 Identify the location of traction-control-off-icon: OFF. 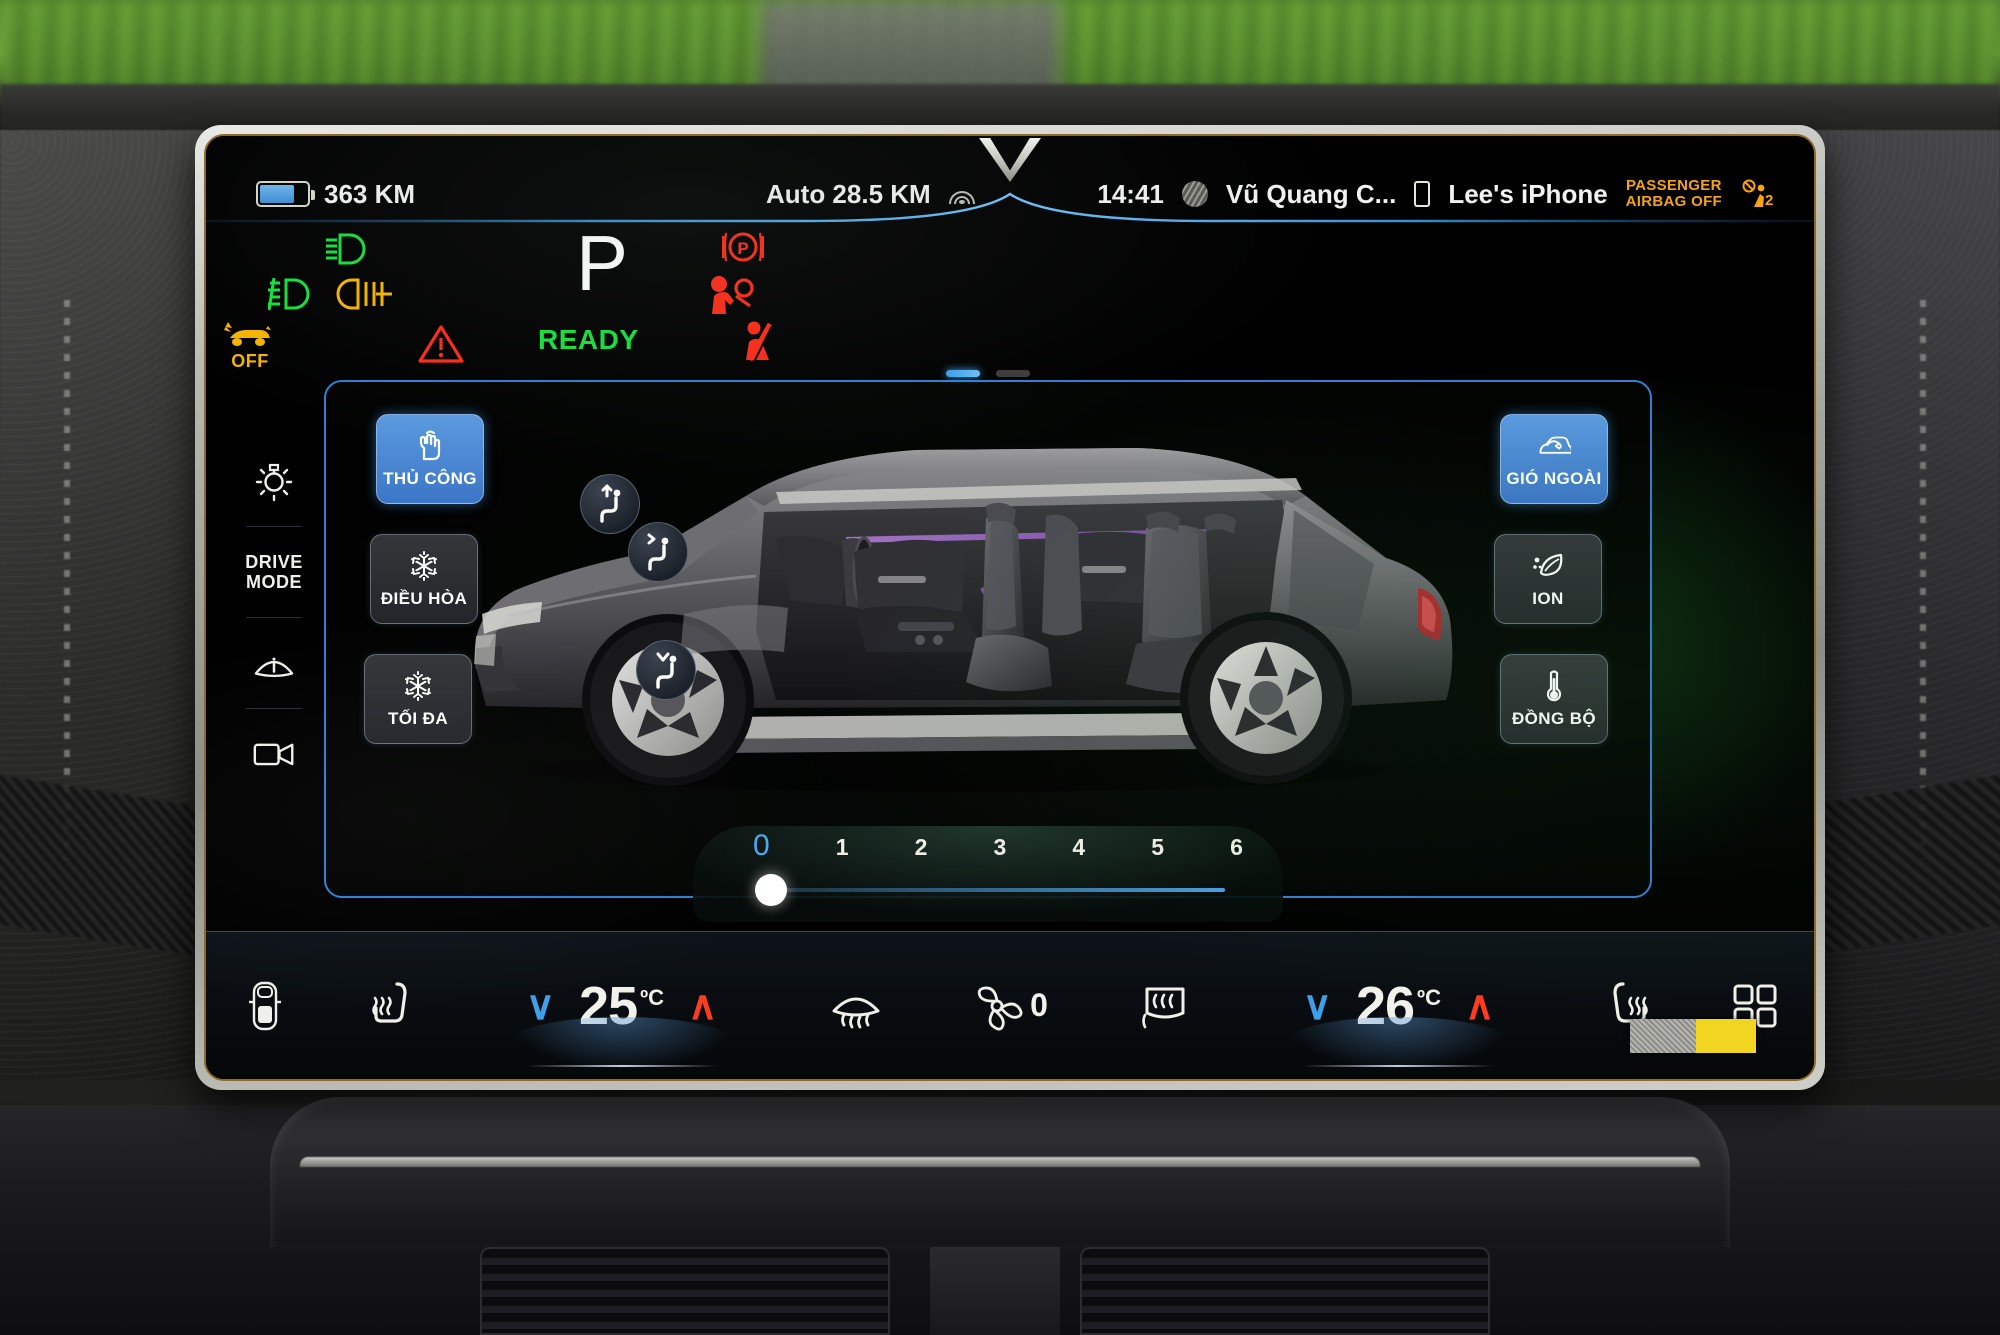
(250, 346).